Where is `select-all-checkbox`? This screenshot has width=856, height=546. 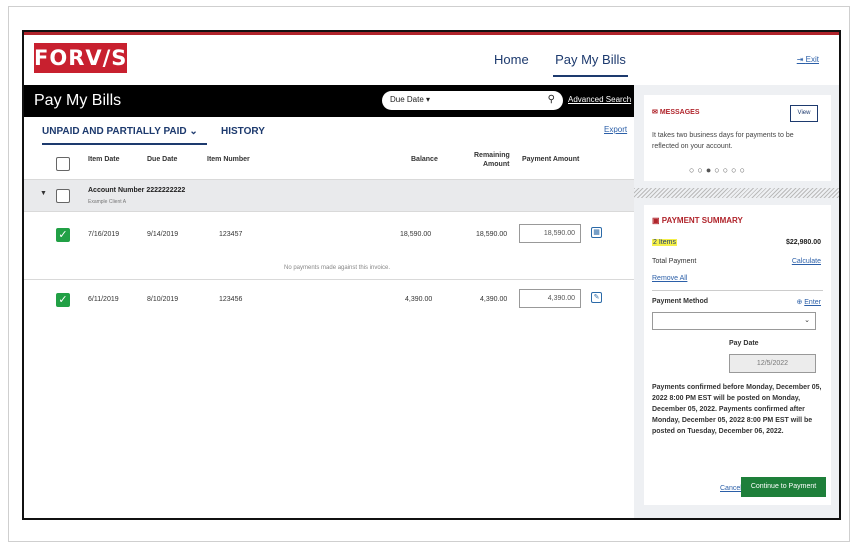
select-all-checkbox is located at coordinates (63, 164).